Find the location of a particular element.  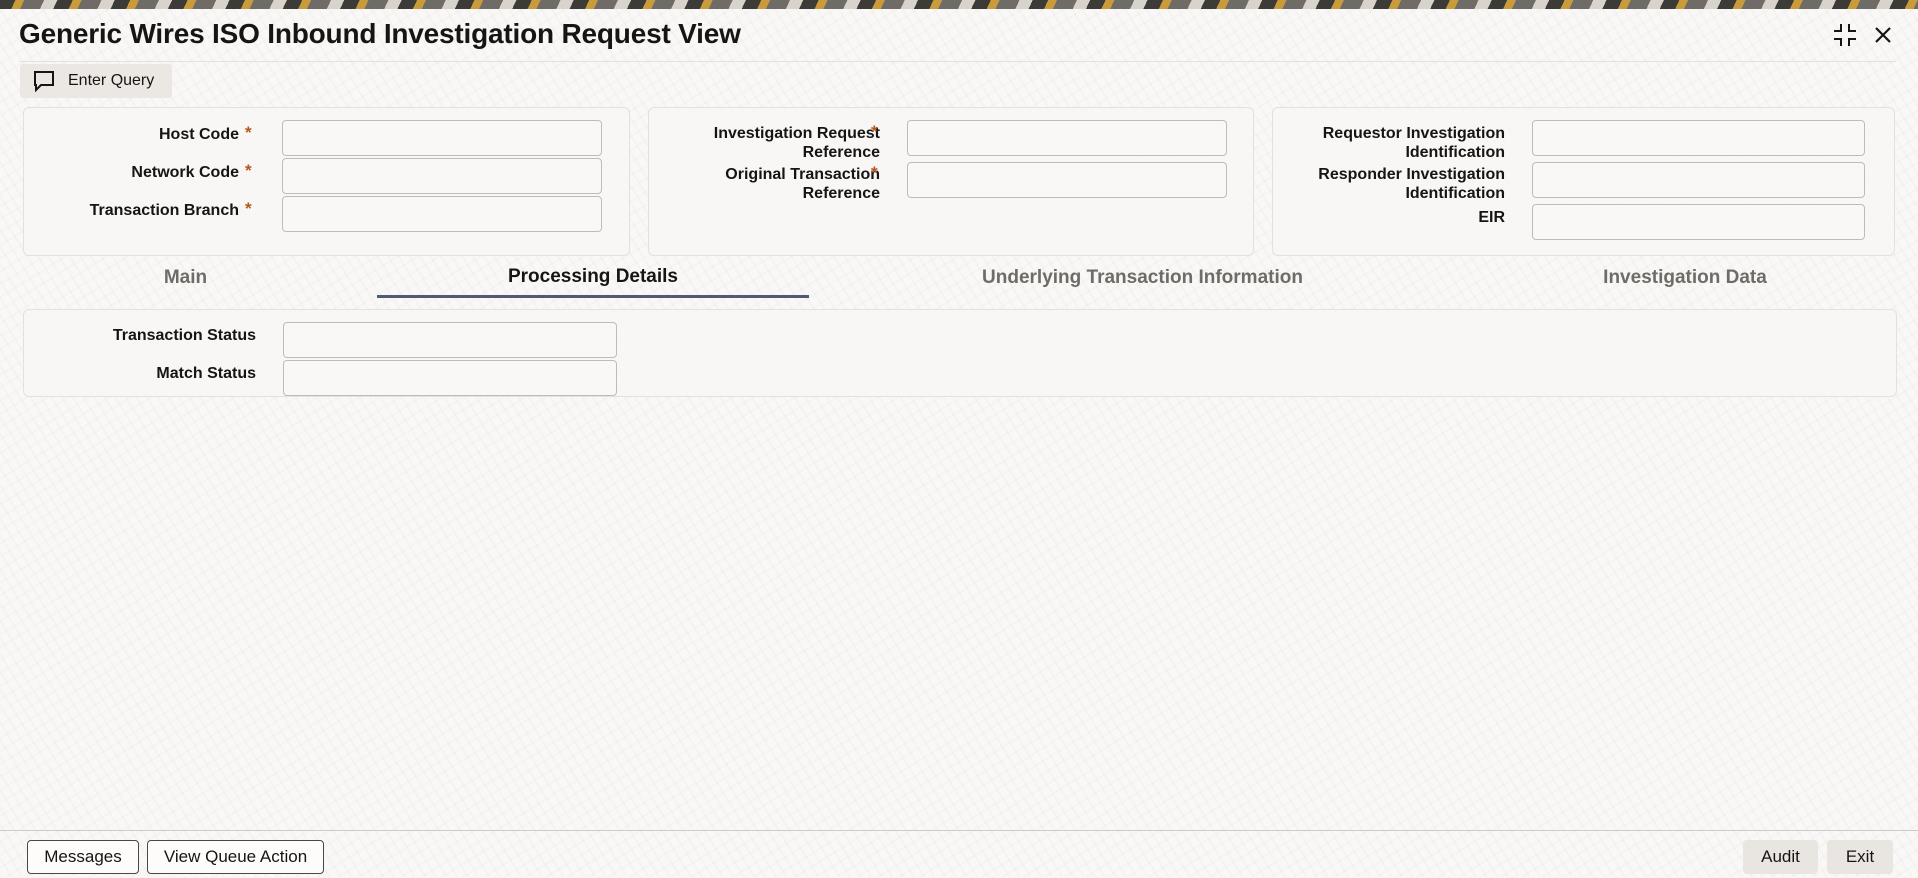

network-code-required-marker: * is located at coordinates (248, 170).